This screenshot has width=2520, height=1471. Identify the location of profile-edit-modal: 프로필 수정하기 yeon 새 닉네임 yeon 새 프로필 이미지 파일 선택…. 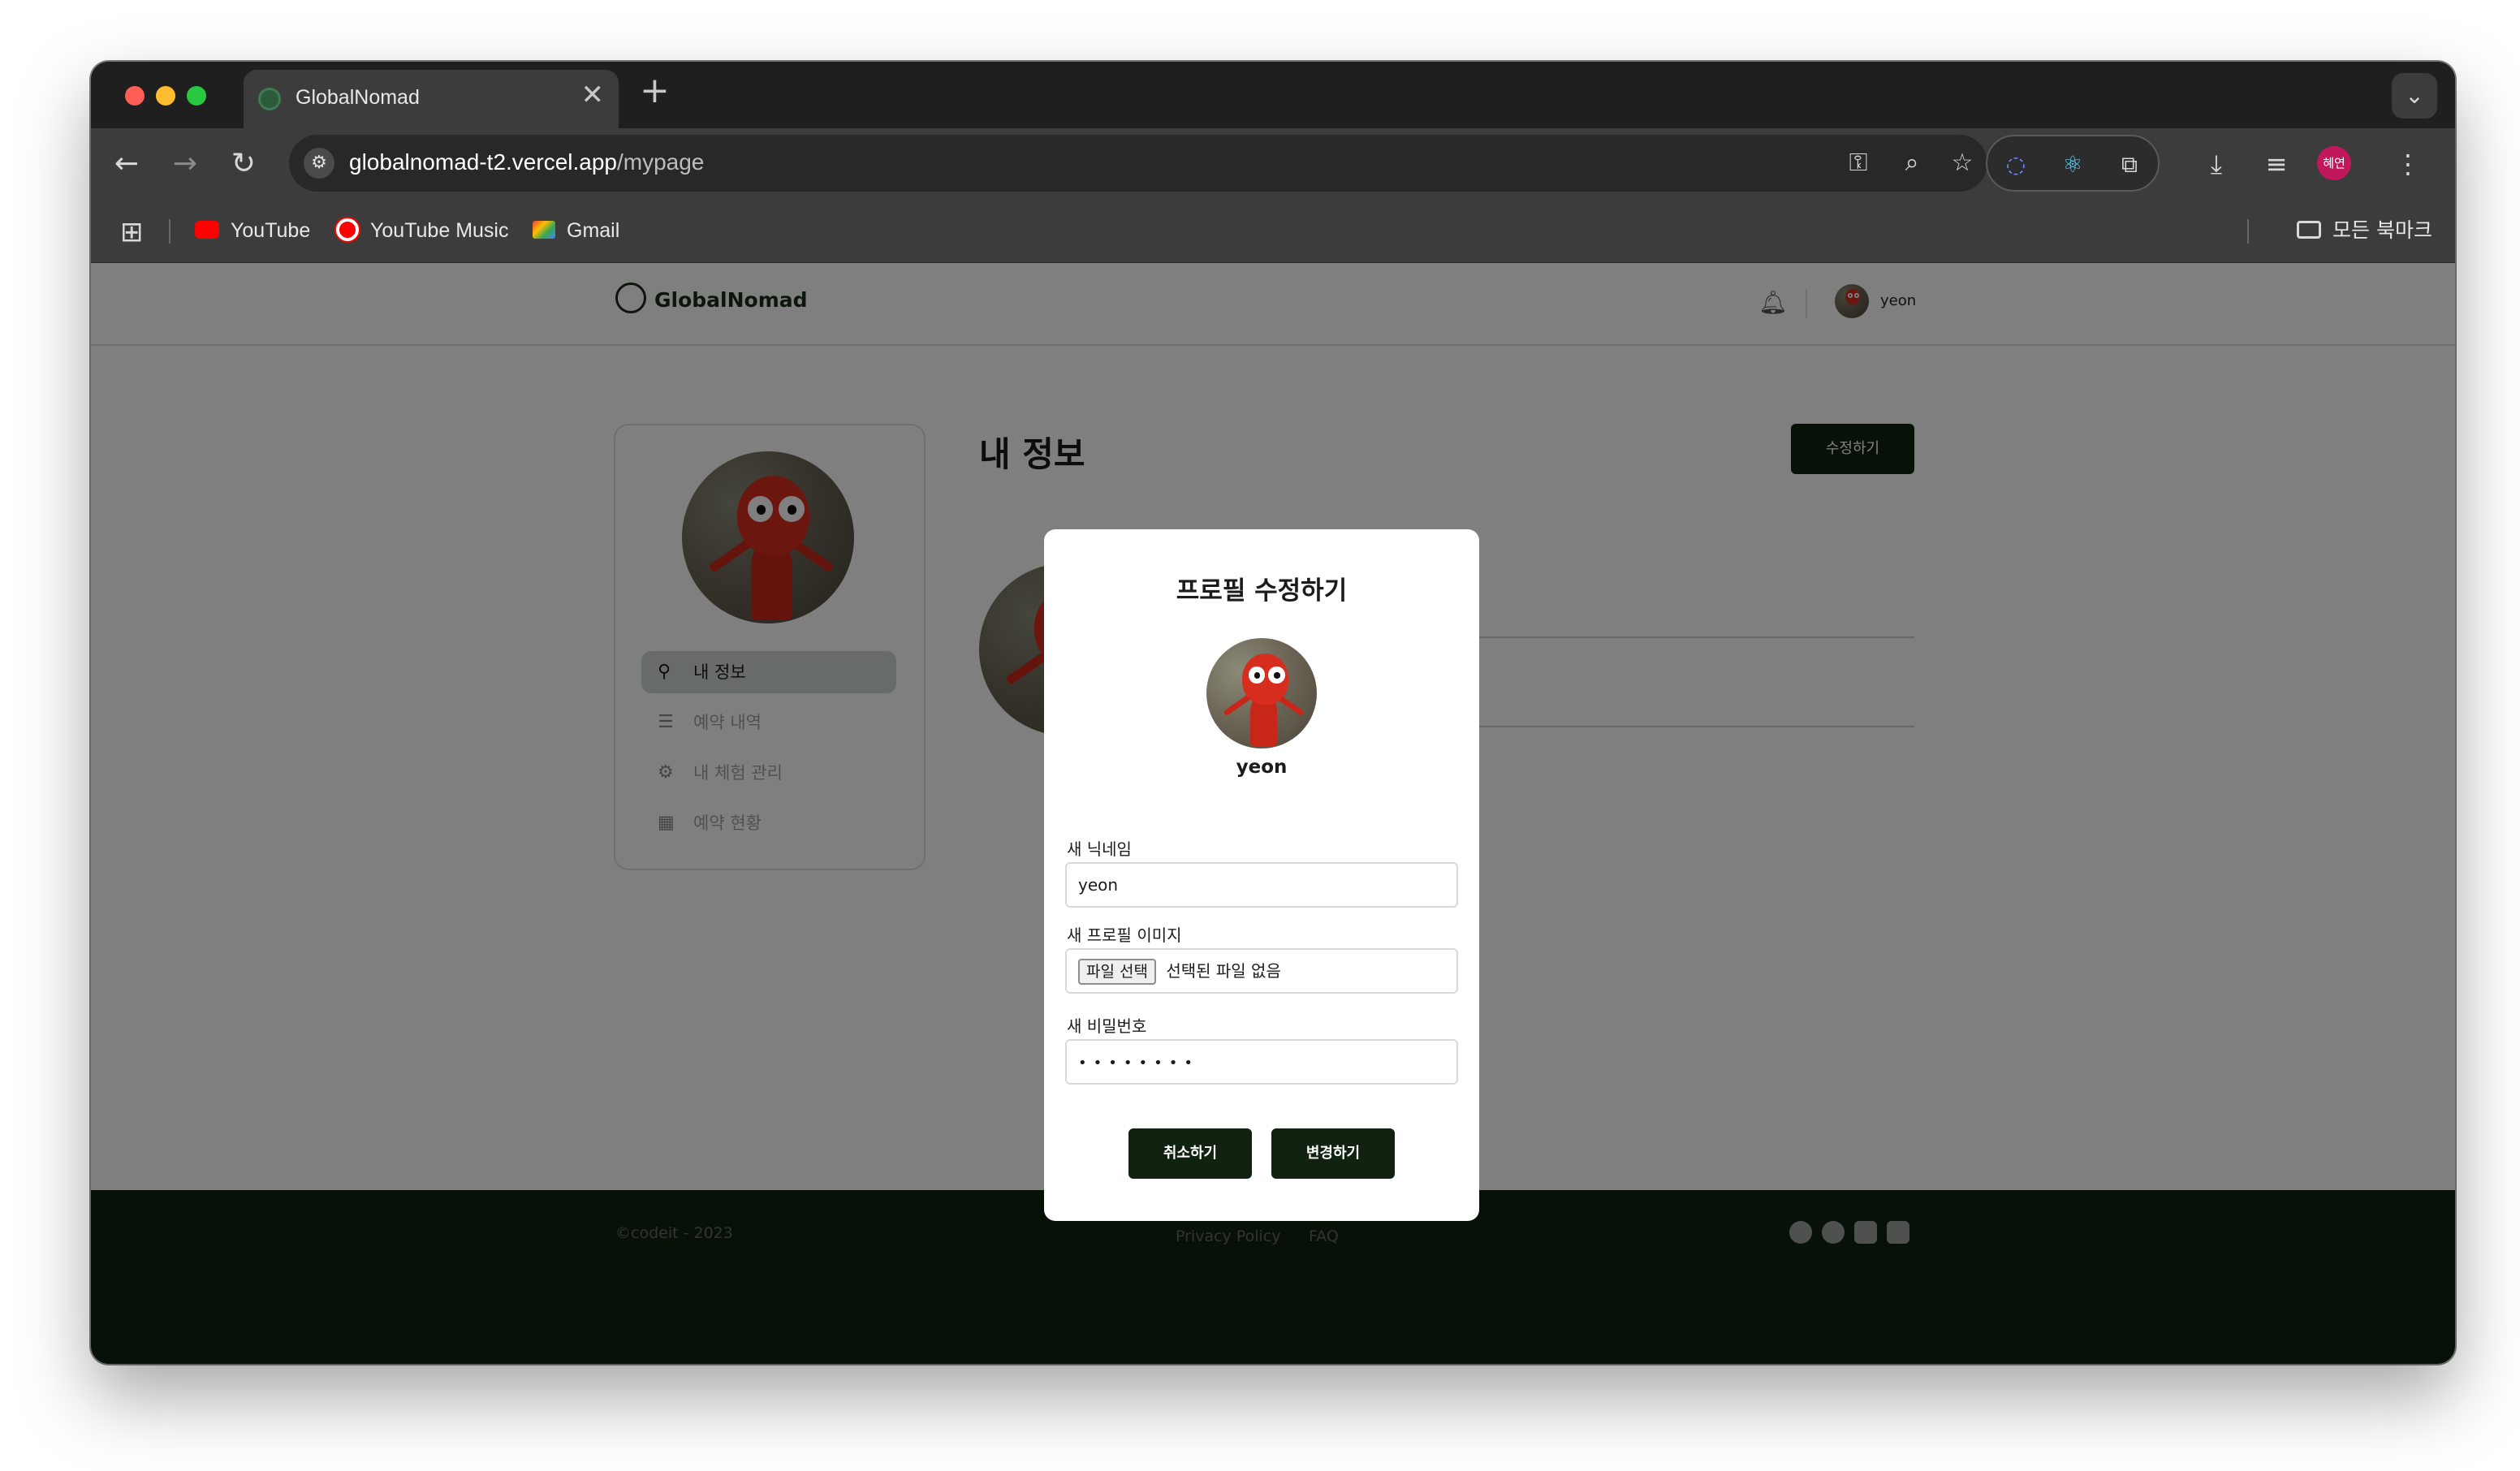
(1262, 875).